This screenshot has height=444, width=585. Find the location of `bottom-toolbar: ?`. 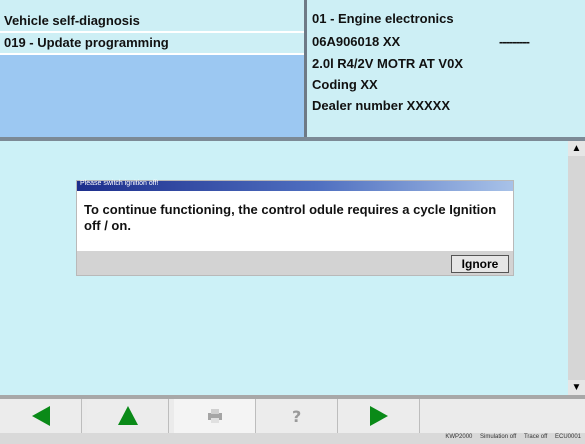

bottom-toolbar: ? is located at coordinates (292, 414).